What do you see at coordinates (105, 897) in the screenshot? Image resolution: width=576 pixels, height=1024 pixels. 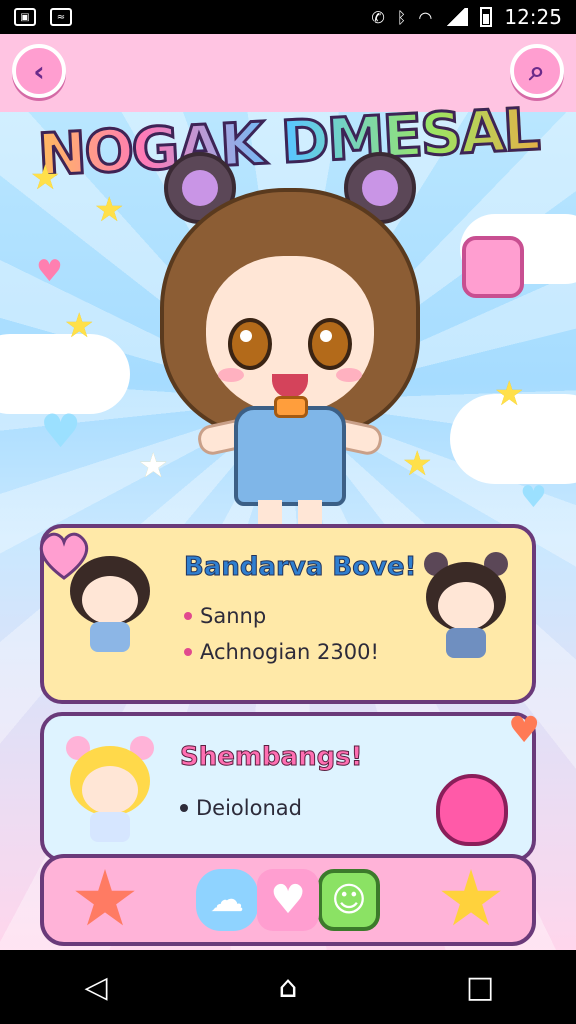 I see `star-creature-icon` at bounding box center [105, 897].